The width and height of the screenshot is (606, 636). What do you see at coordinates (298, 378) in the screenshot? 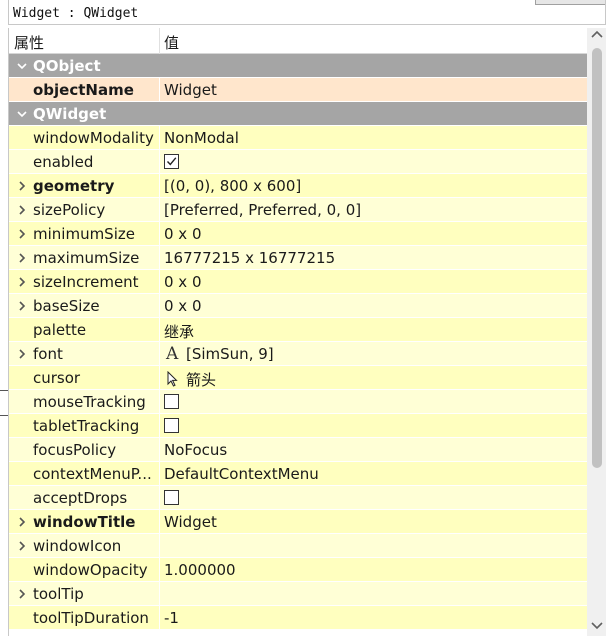
I see `property-row: cursor 箭头` at bounding box center [298, 378].